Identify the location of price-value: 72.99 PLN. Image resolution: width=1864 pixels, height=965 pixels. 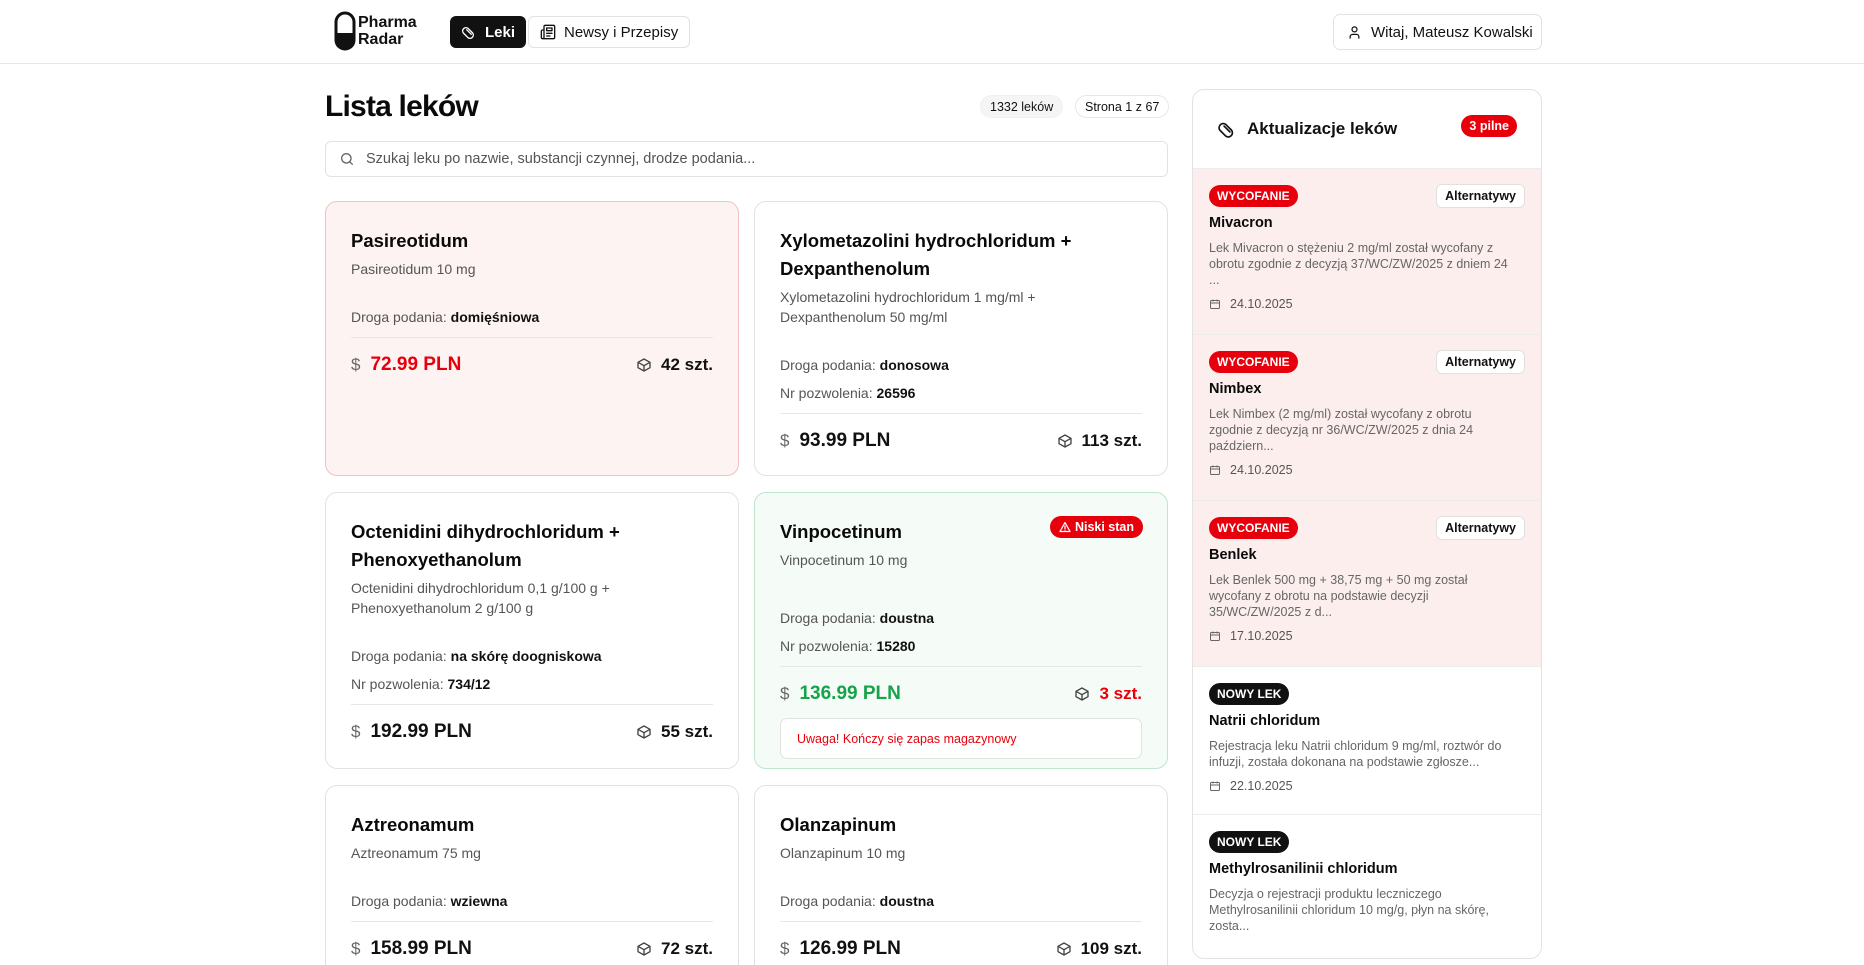
(416, 364).